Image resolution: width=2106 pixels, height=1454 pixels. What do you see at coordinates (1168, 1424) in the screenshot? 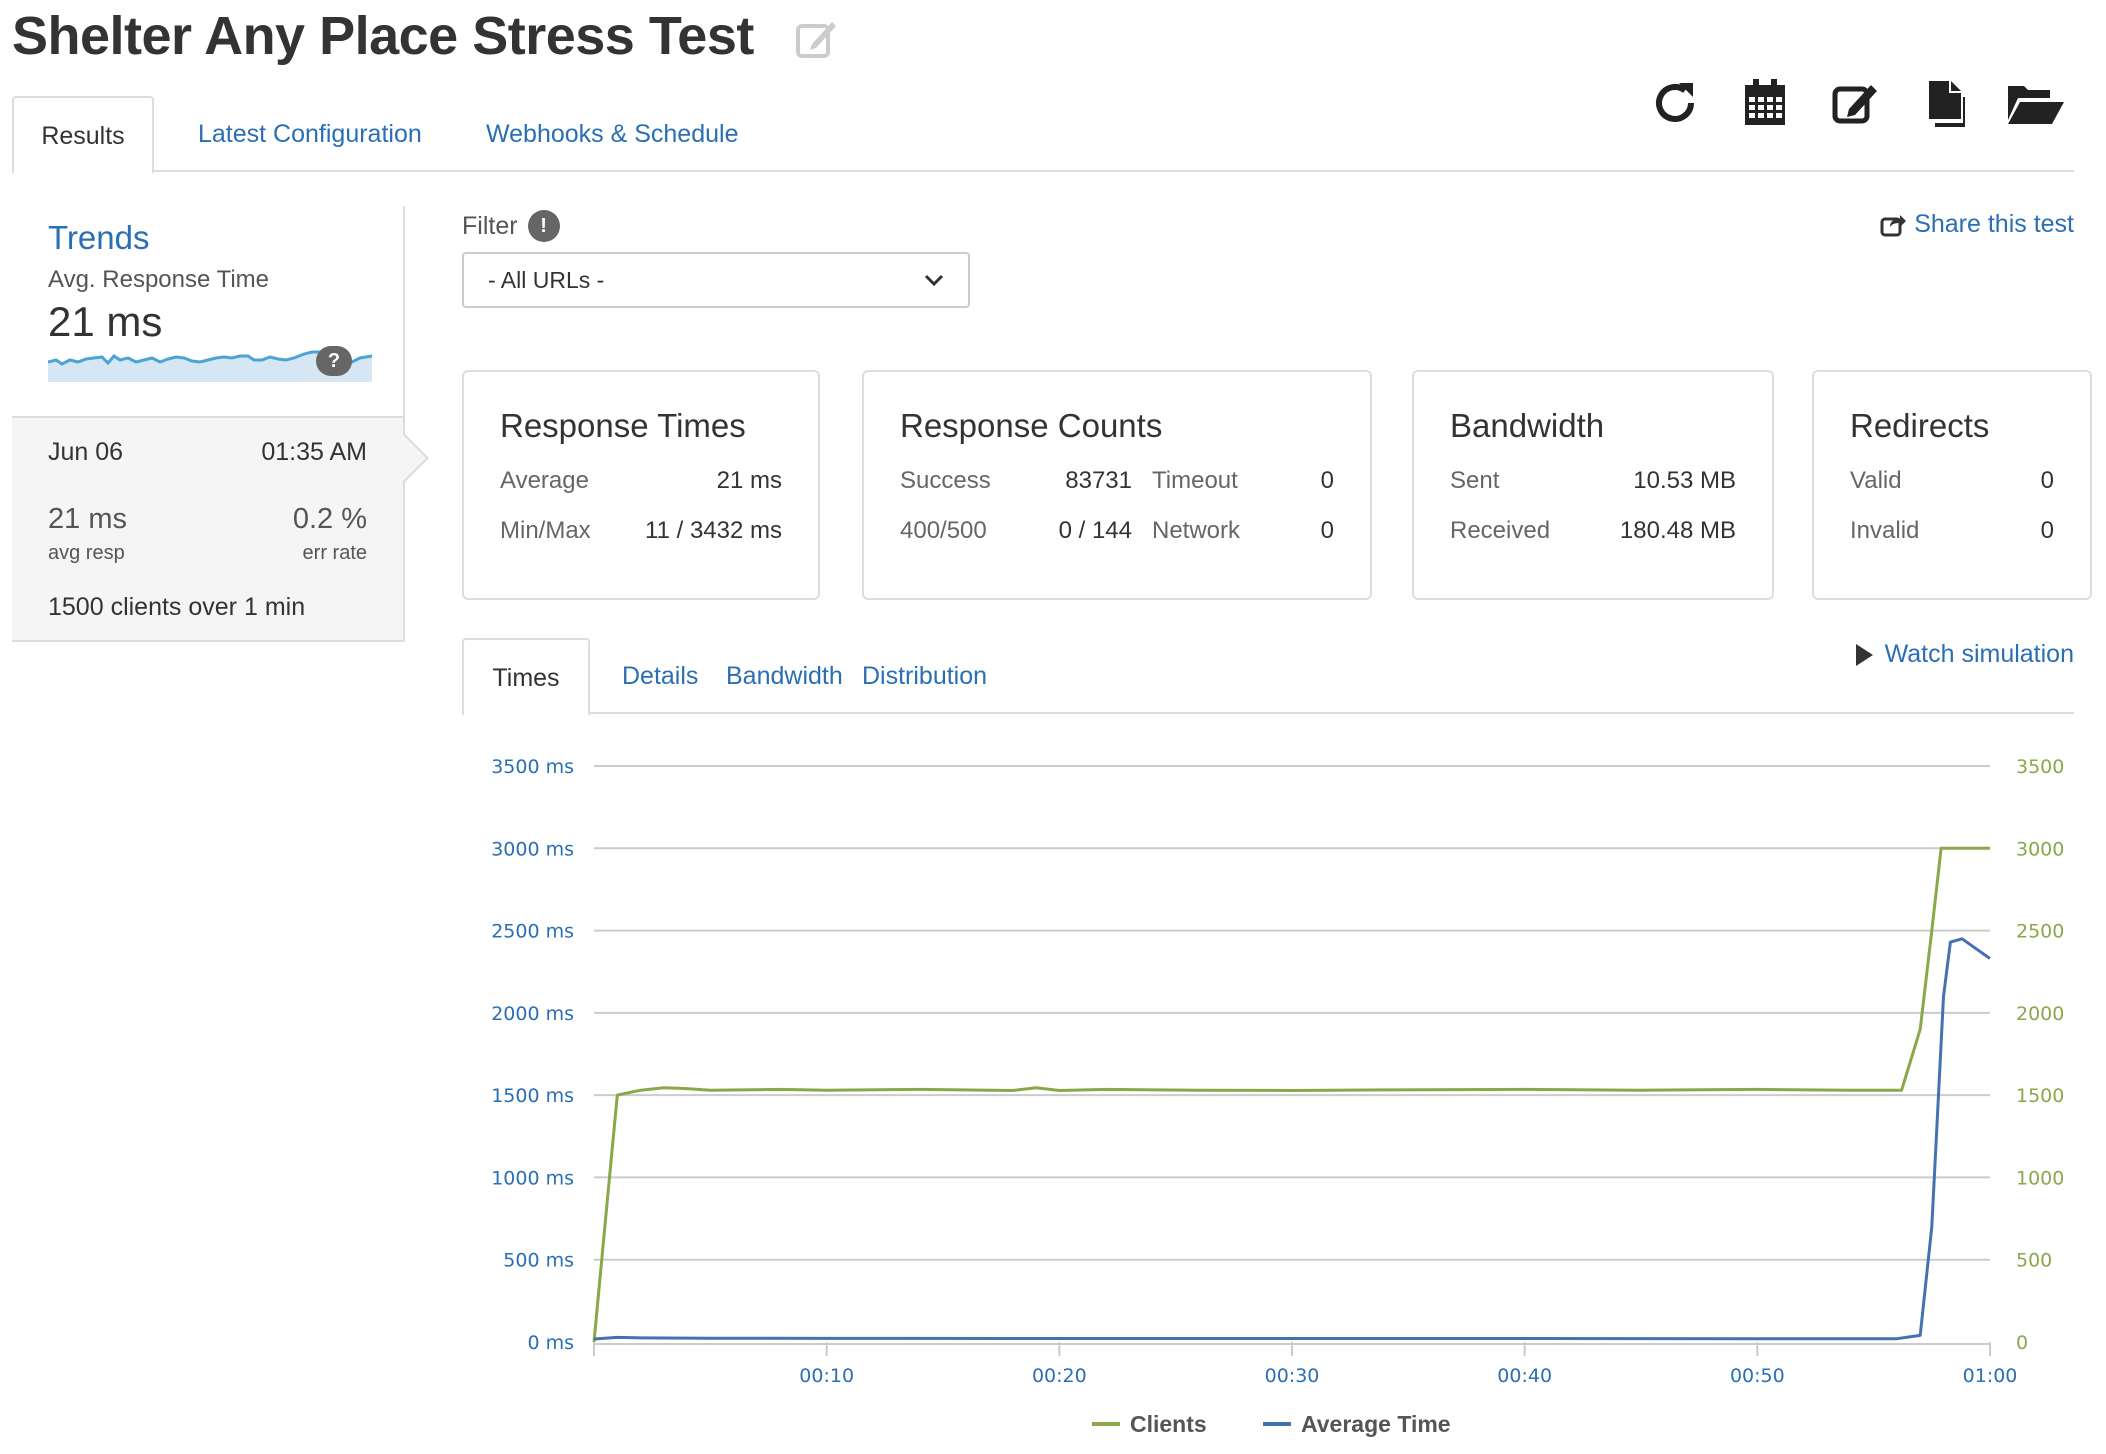
I see `legend-label: Clients` at bounding box center [1168, 1424].